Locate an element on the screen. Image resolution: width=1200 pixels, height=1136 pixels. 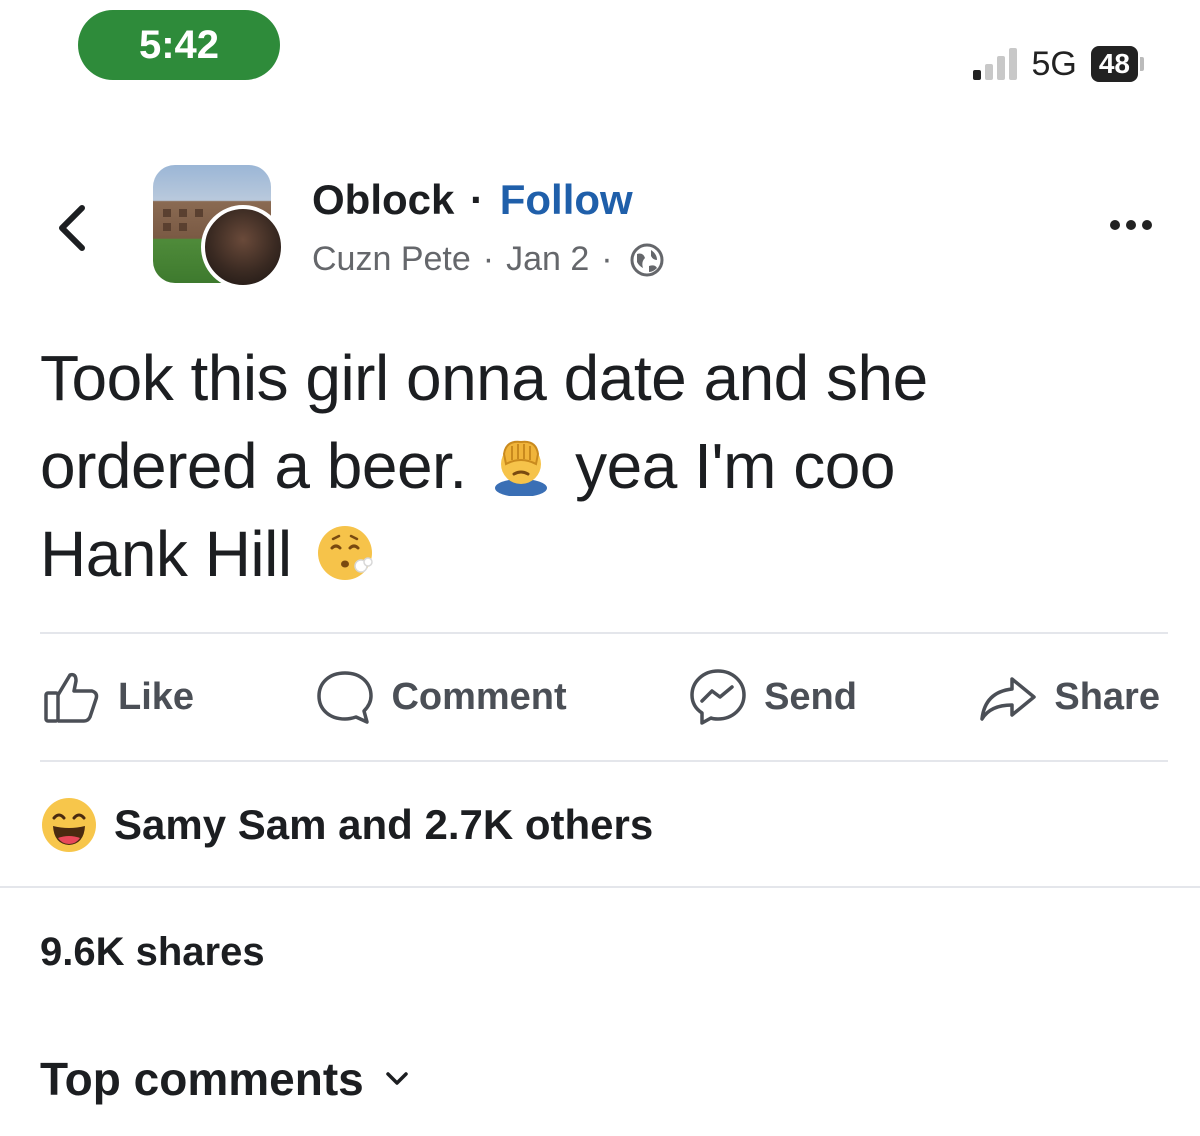
share-button: Share is located at coordinates (1068, 697).